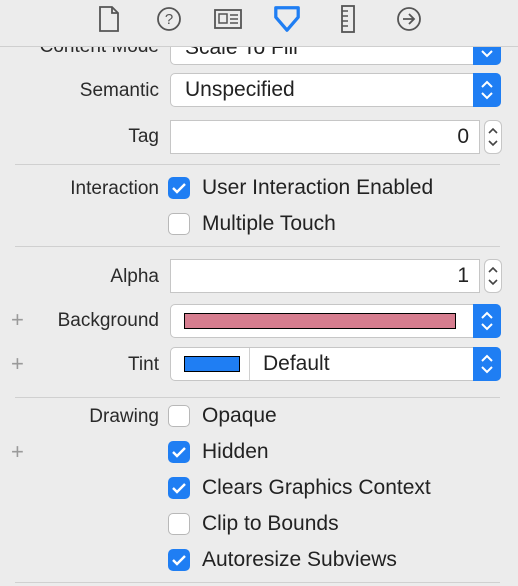 This screenshot has height=586, width=518. What do you see at coordinates (179, 224) in the screenshot?
I see `multiple-touch-checkbox` at bounding box center [179, 224].